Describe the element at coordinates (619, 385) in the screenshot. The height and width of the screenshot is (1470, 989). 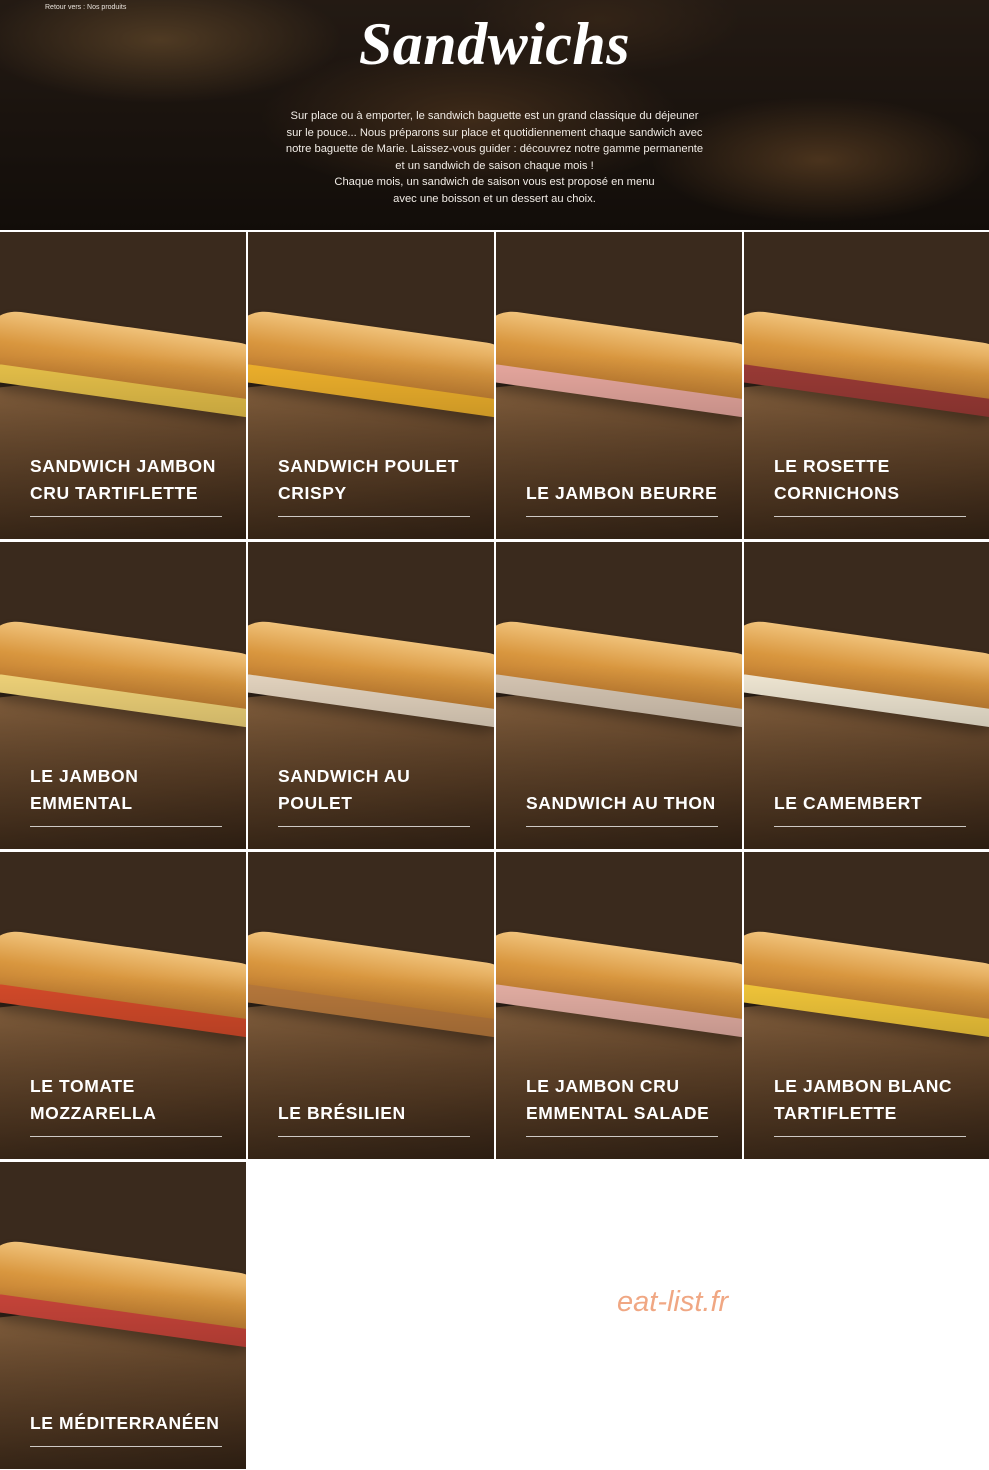
I see `product-card: Le jambon beurre` at that location.